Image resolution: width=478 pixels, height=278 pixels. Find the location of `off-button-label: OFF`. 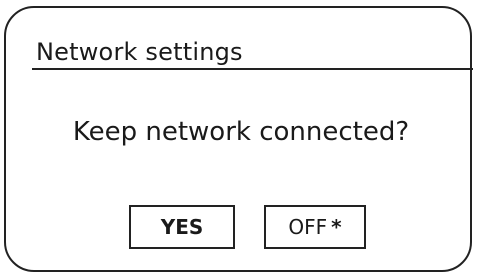

off-button-label: OFF is located at coordinates (308, 227).